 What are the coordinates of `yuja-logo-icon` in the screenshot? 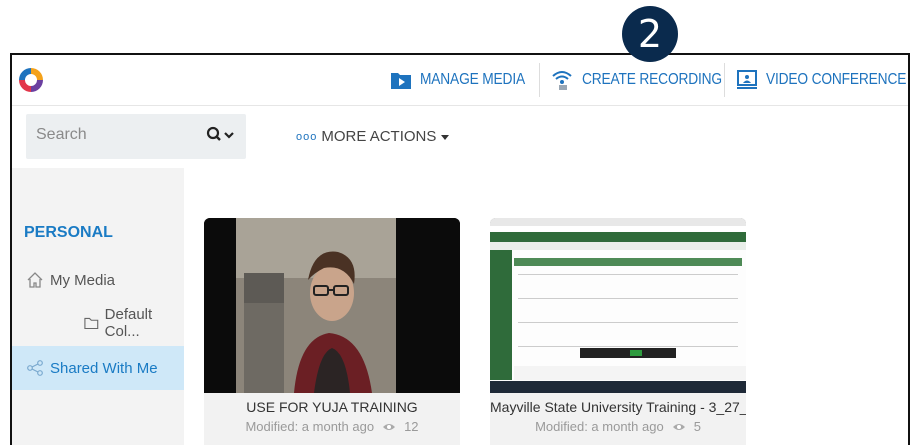 It's located at (31, 80).